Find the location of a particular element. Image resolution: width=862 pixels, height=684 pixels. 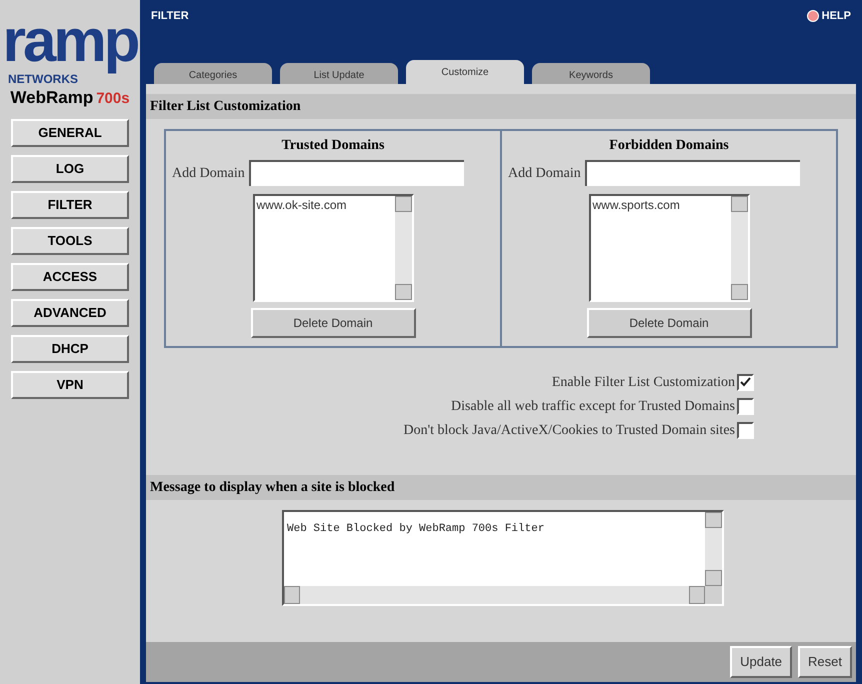

list-title: Trusted Domains is located at coordinates (333, 146).